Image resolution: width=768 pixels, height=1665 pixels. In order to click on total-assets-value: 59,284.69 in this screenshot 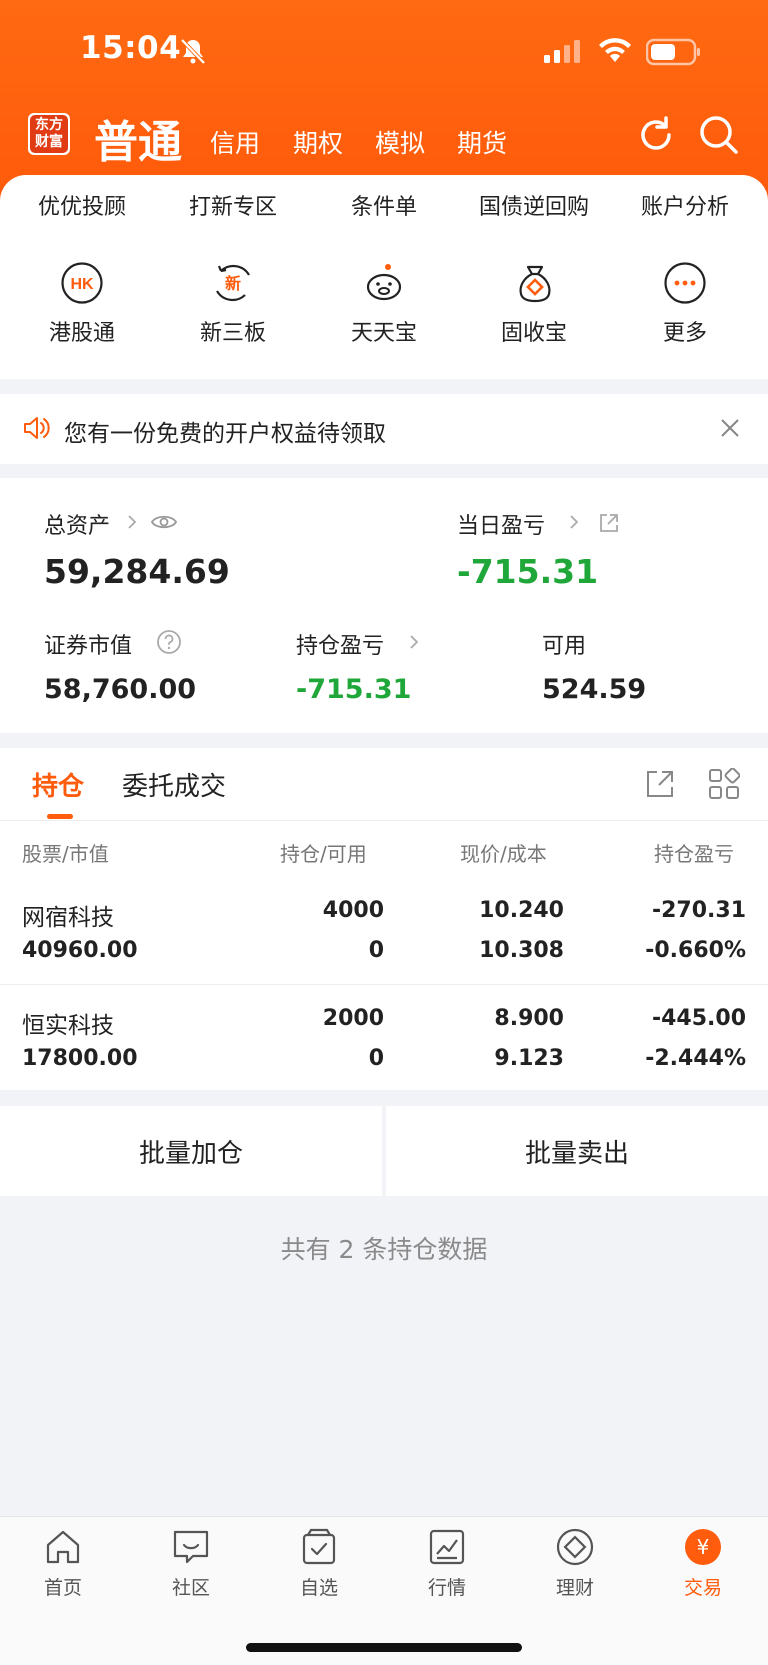, I will do `click(137, 571)`.